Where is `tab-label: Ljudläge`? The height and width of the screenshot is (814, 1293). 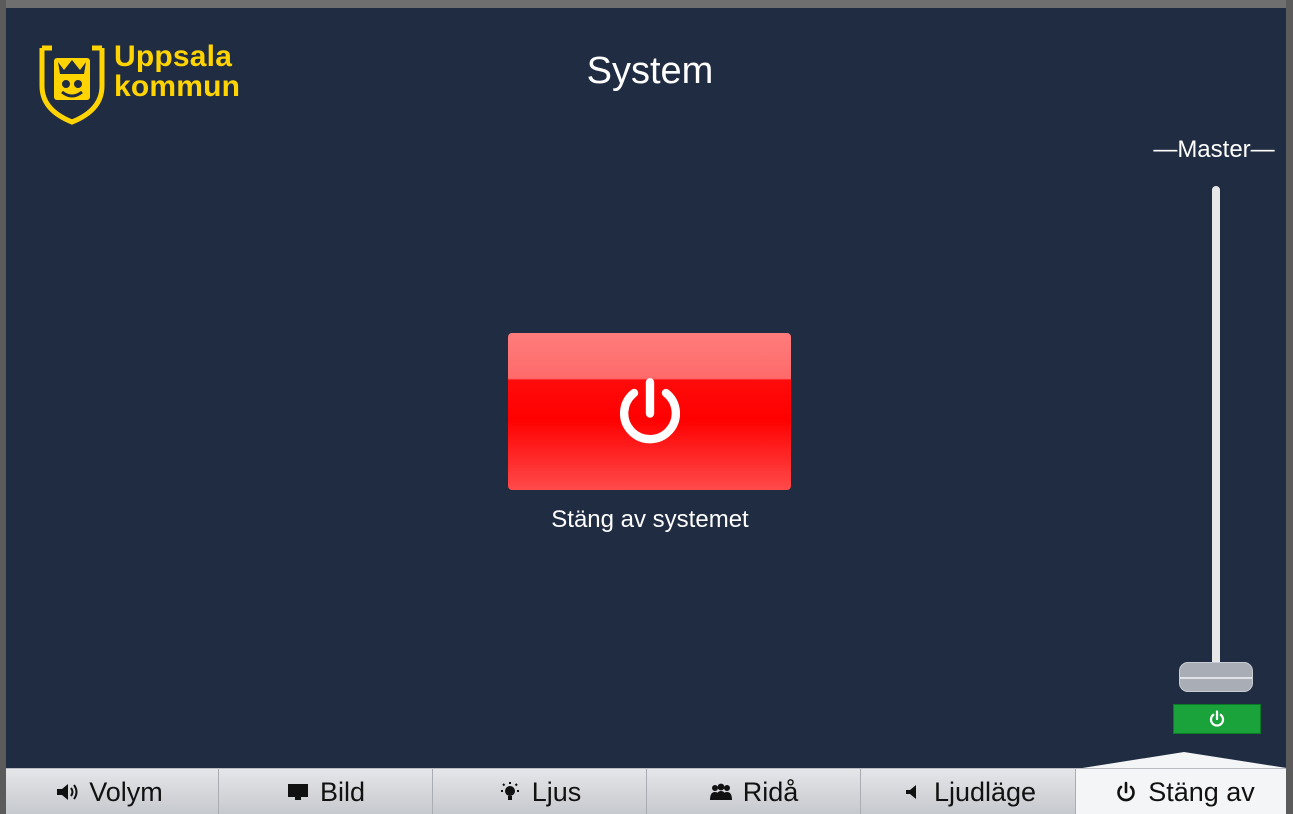
tab-label: Ljudläge is located at coordinates (985, 791).